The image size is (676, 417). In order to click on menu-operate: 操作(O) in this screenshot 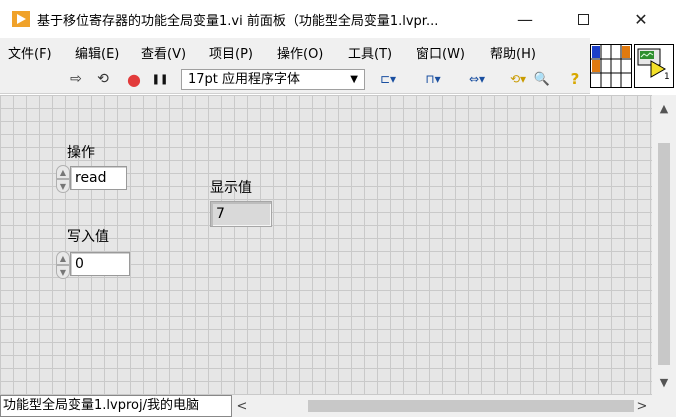, I will do `click(300, 52)`.